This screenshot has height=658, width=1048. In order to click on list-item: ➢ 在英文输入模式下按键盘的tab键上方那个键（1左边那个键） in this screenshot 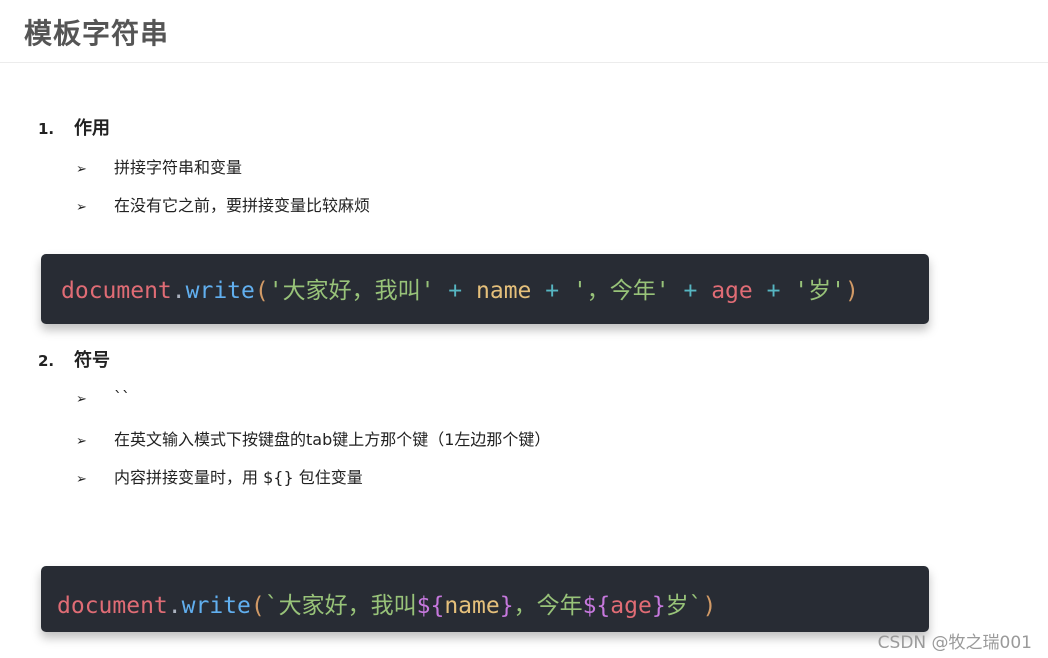, I will do `click(313, 438)`.